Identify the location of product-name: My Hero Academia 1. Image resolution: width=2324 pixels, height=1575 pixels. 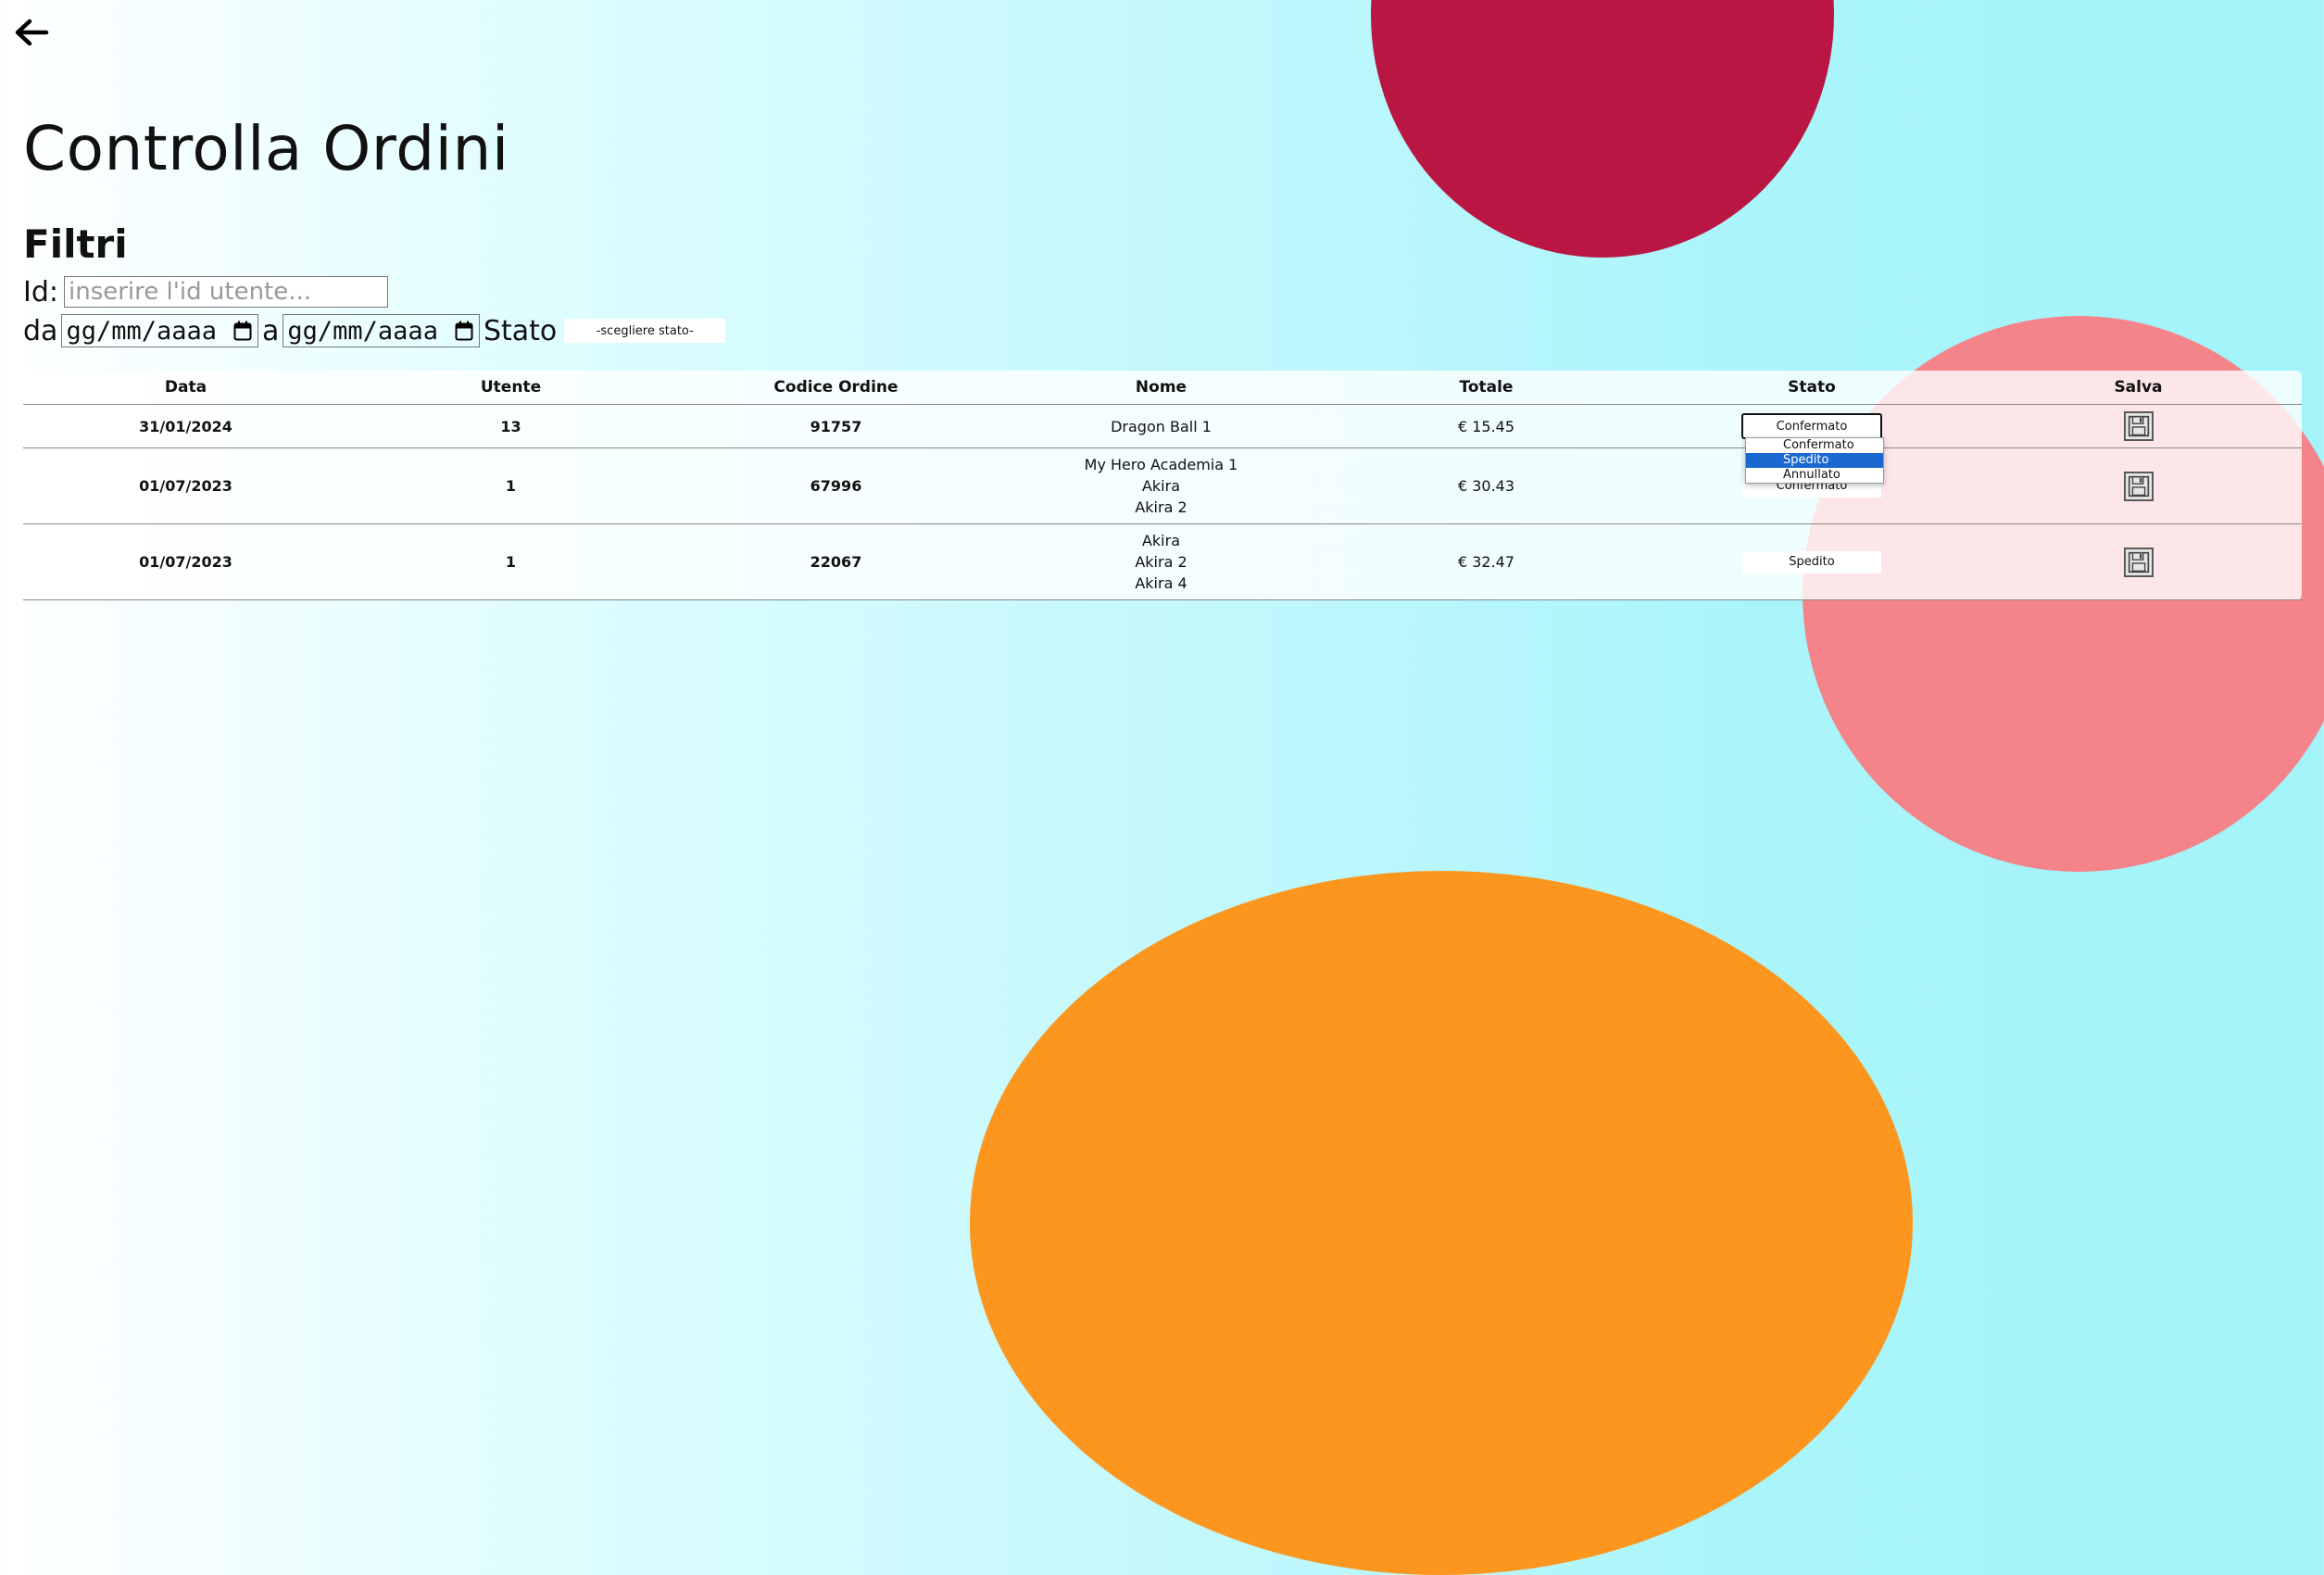
(1161, 464).